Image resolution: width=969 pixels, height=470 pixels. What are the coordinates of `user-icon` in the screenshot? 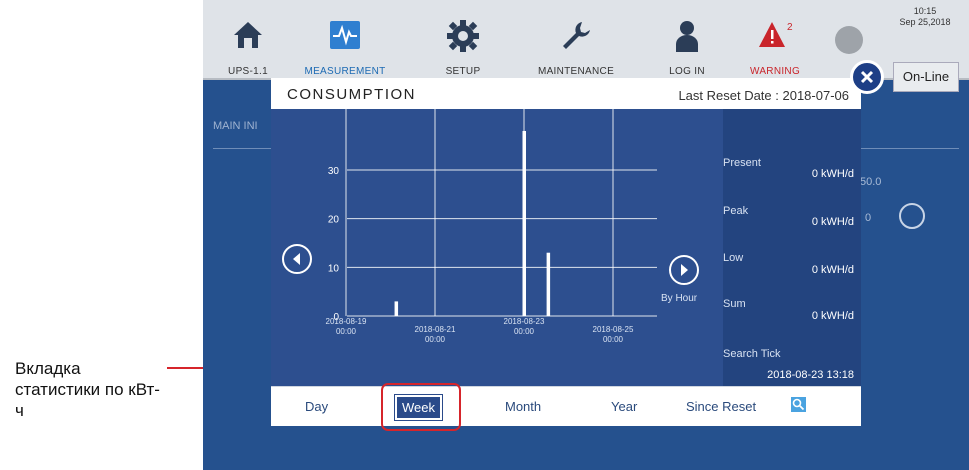 It's located at (687, 38).